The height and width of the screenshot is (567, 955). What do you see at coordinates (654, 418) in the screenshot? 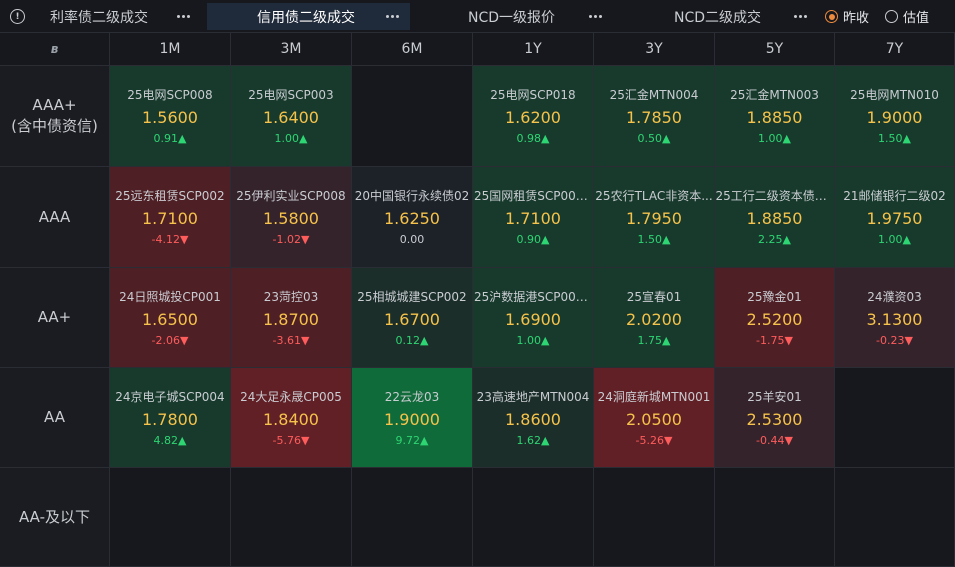
I see `bond-quote-cell: 24洞庭新城MTN001 2.0500 -5.26▼` at bounding box center [654, 418].